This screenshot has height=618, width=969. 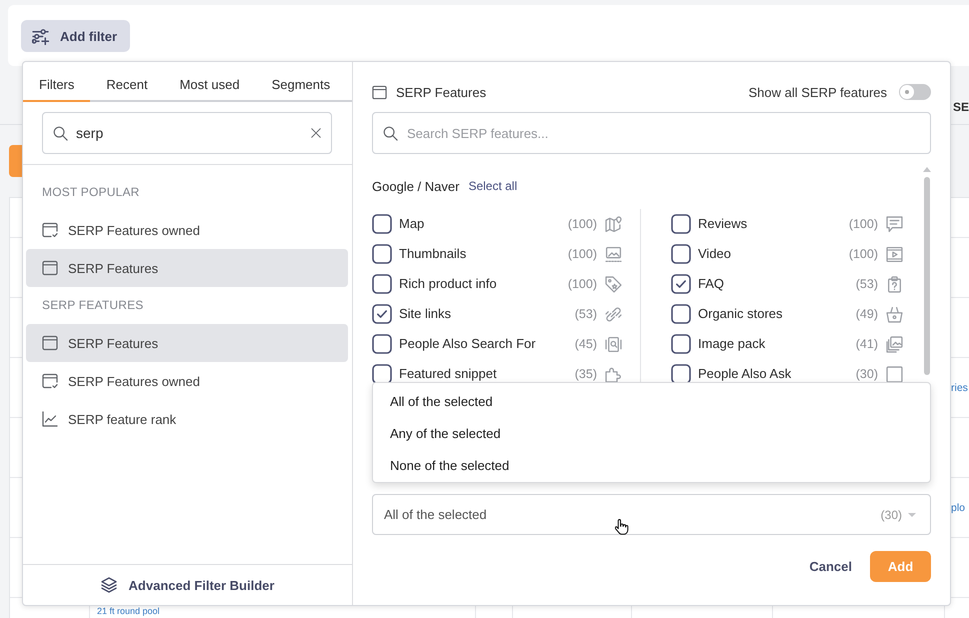 What do you see at coordinates (108, 585) in the screenshot?
I see `layers-icon` at bounding box center [108, 585].